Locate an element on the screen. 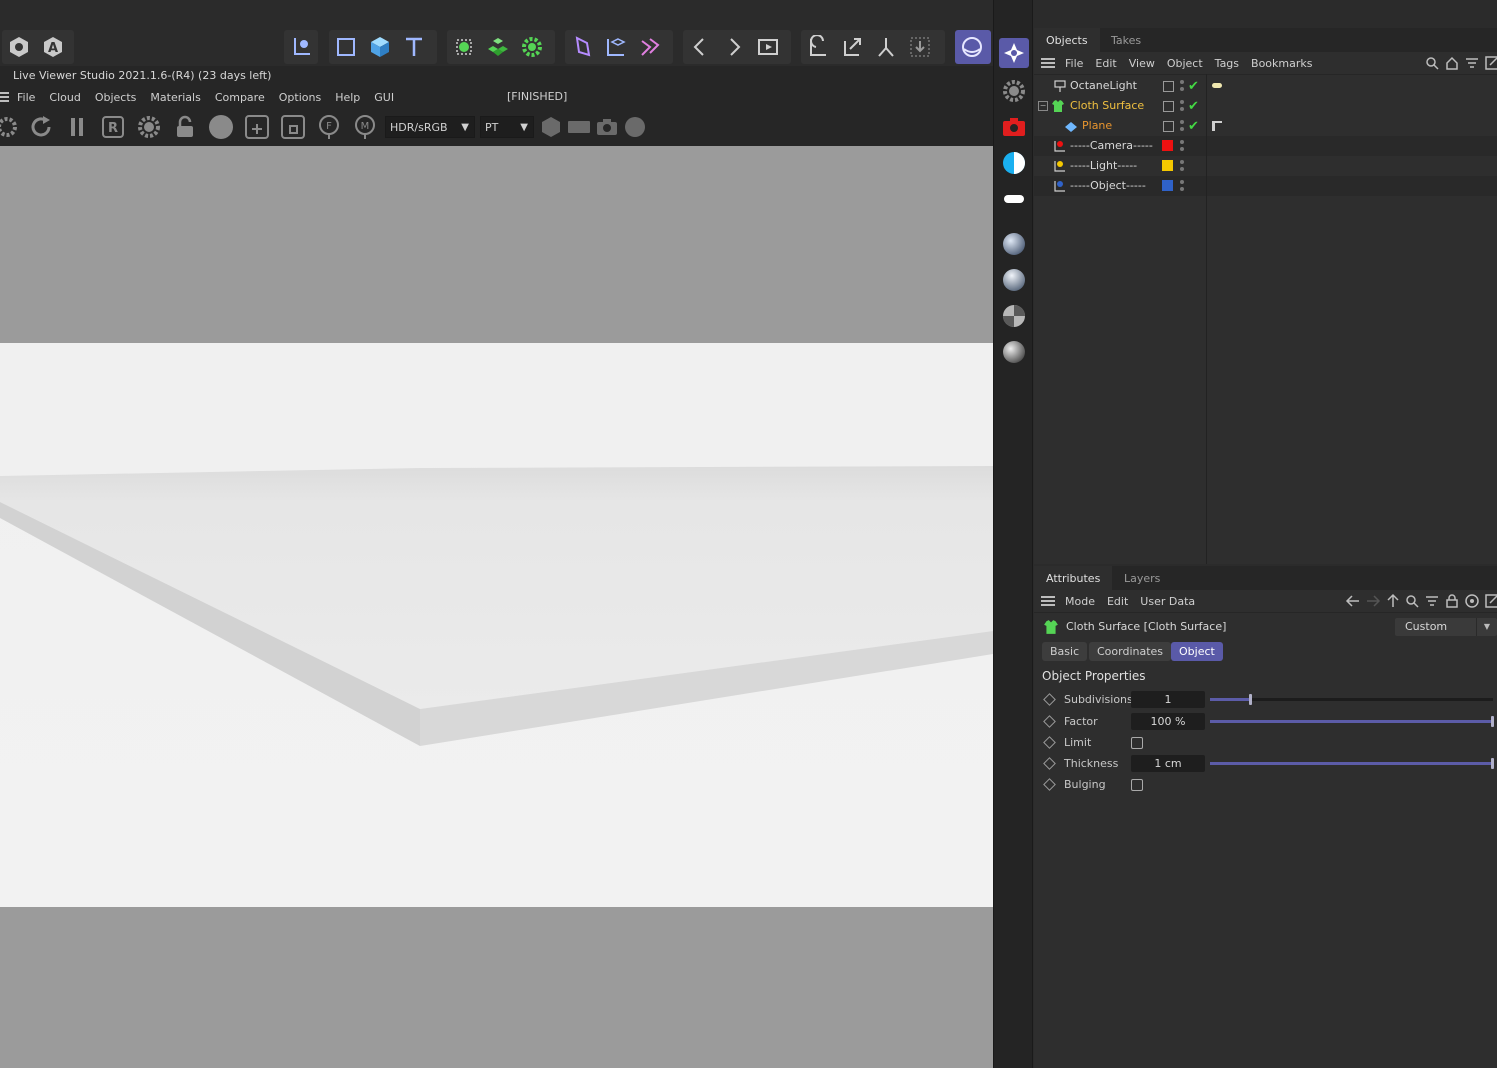 This screenshot has height=1068, width=1497. bend-deformer-icon is located at coordinates (582, 47).